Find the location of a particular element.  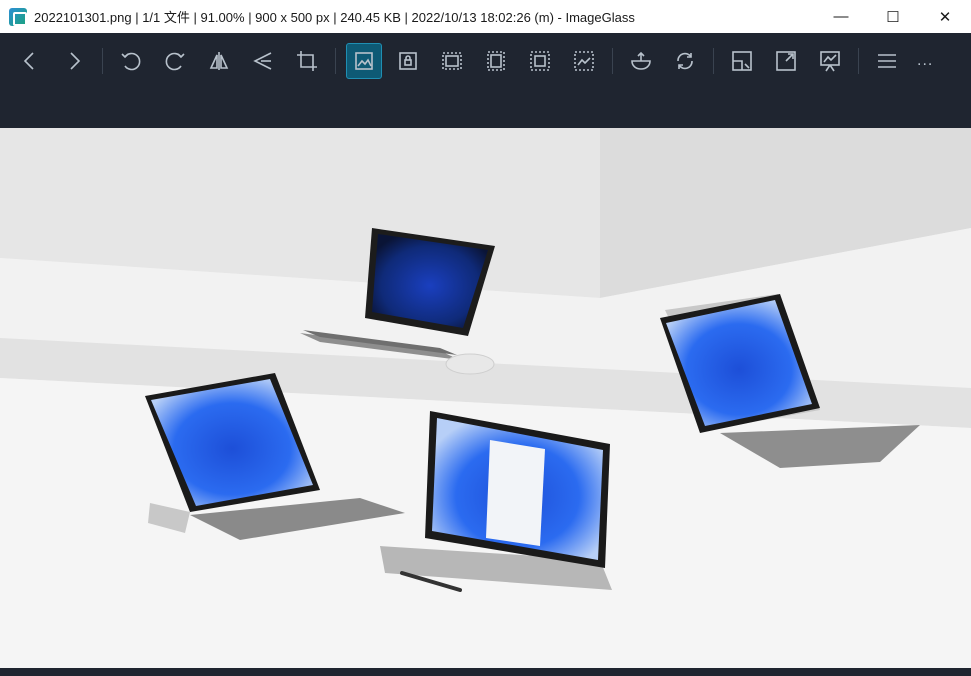

gallery-button is located at coordinates (742, 61).